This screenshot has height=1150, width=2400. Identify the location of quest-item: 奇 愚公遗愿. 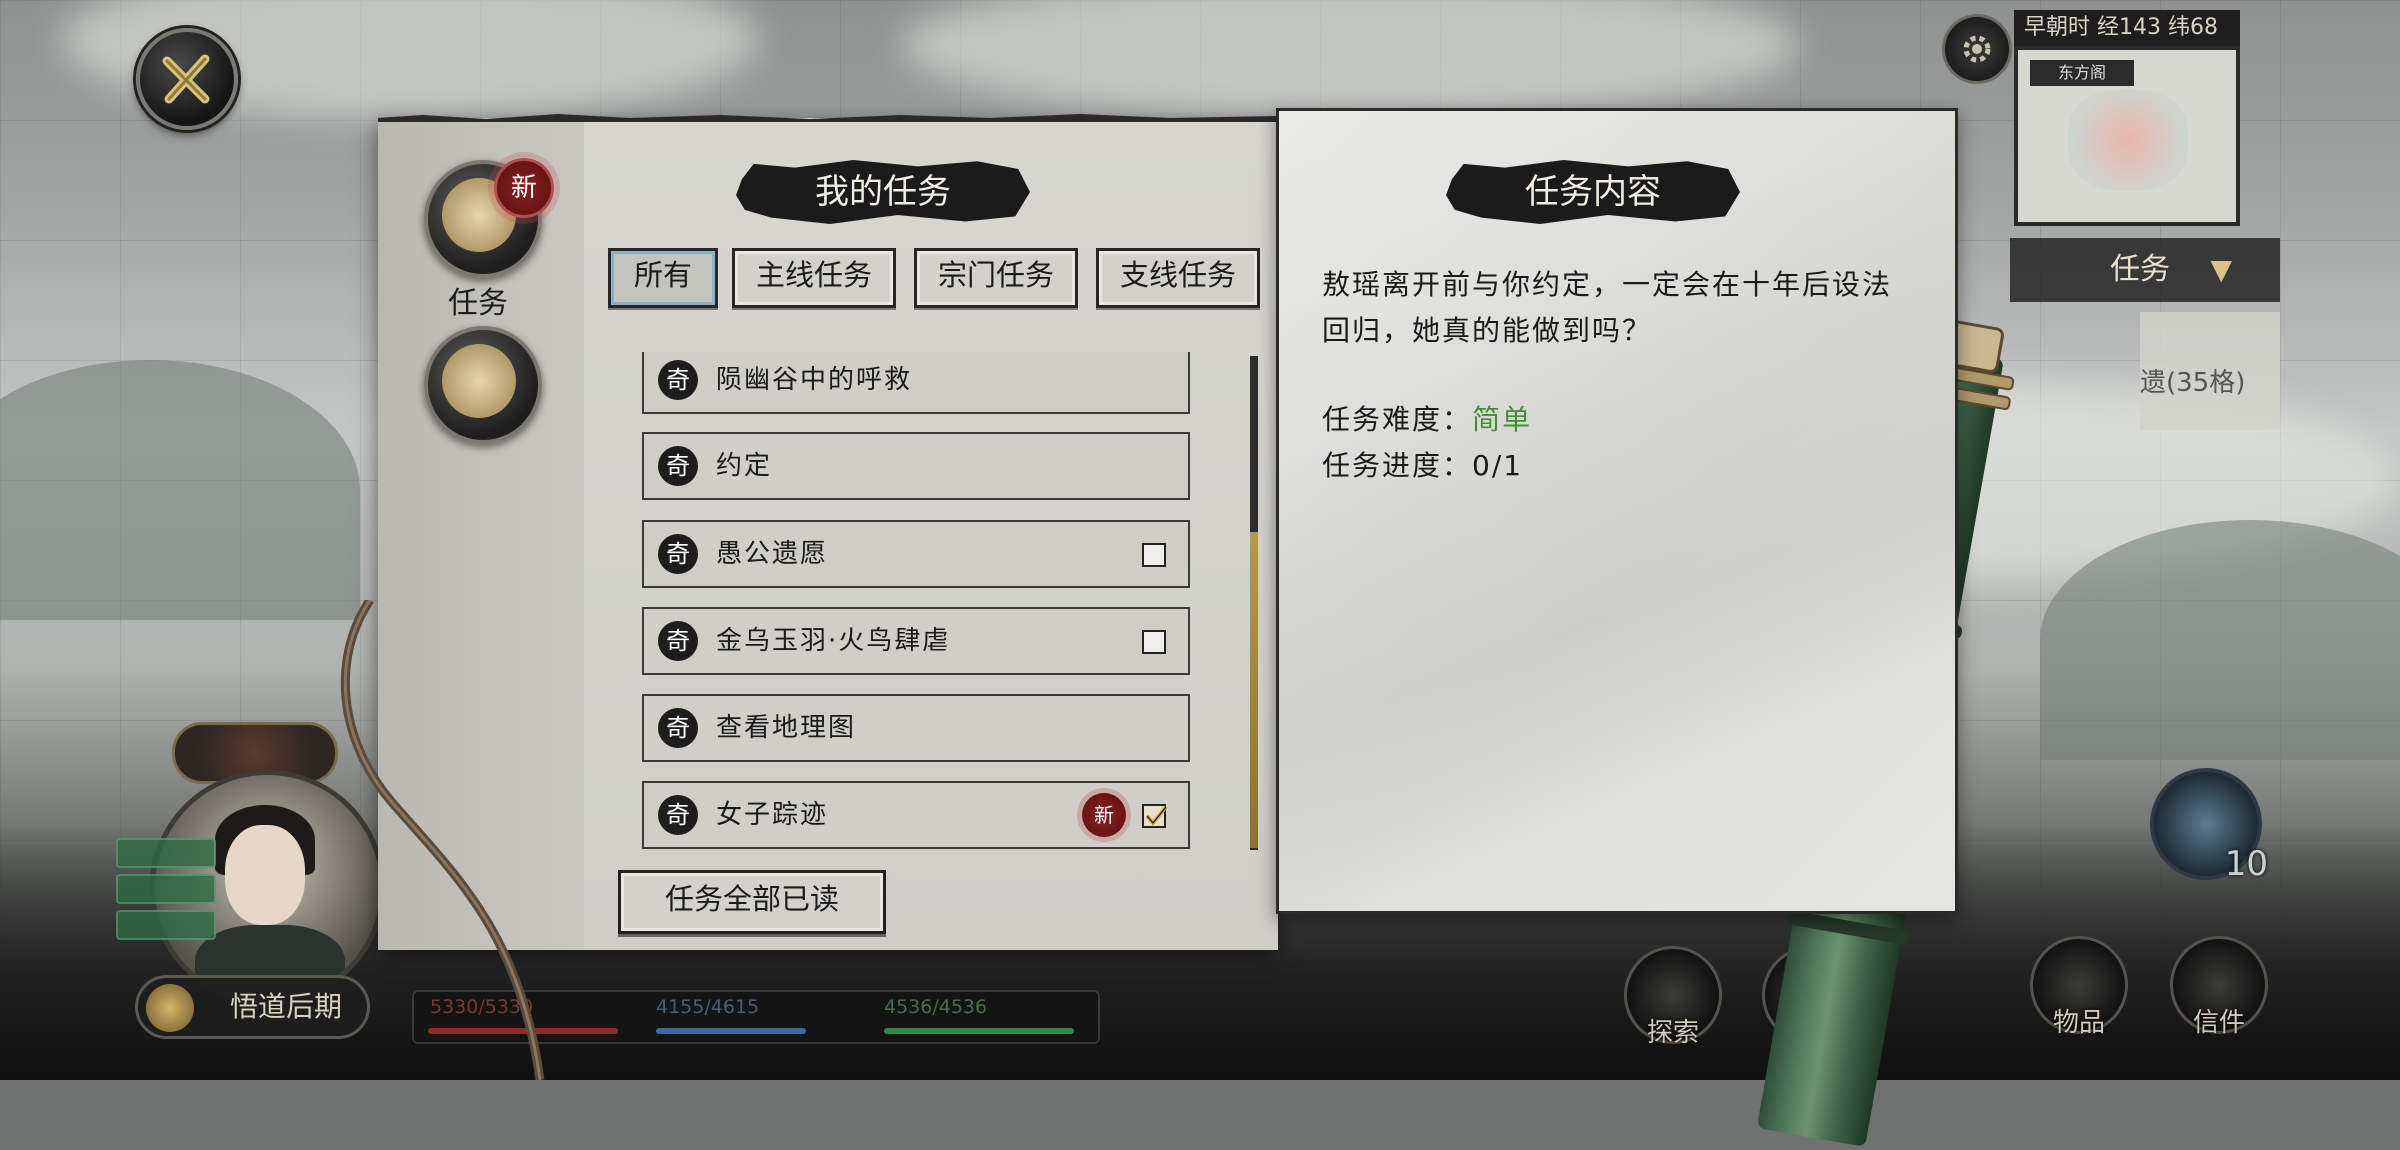
(916, 554).